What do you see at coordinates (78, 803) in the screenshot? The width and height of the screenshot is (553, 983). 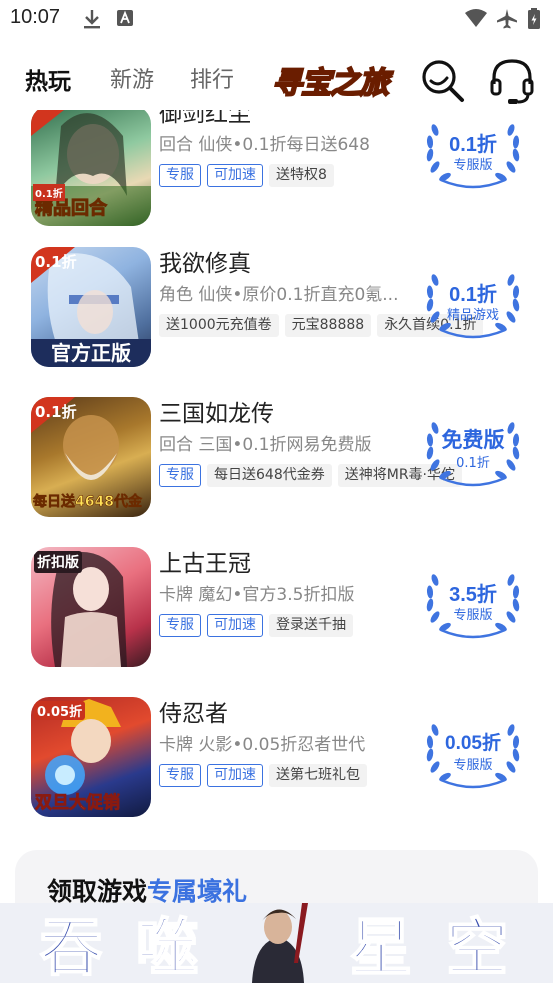 I see `thumb-caption: 双旦大促销` at bounding box center [78, 803].